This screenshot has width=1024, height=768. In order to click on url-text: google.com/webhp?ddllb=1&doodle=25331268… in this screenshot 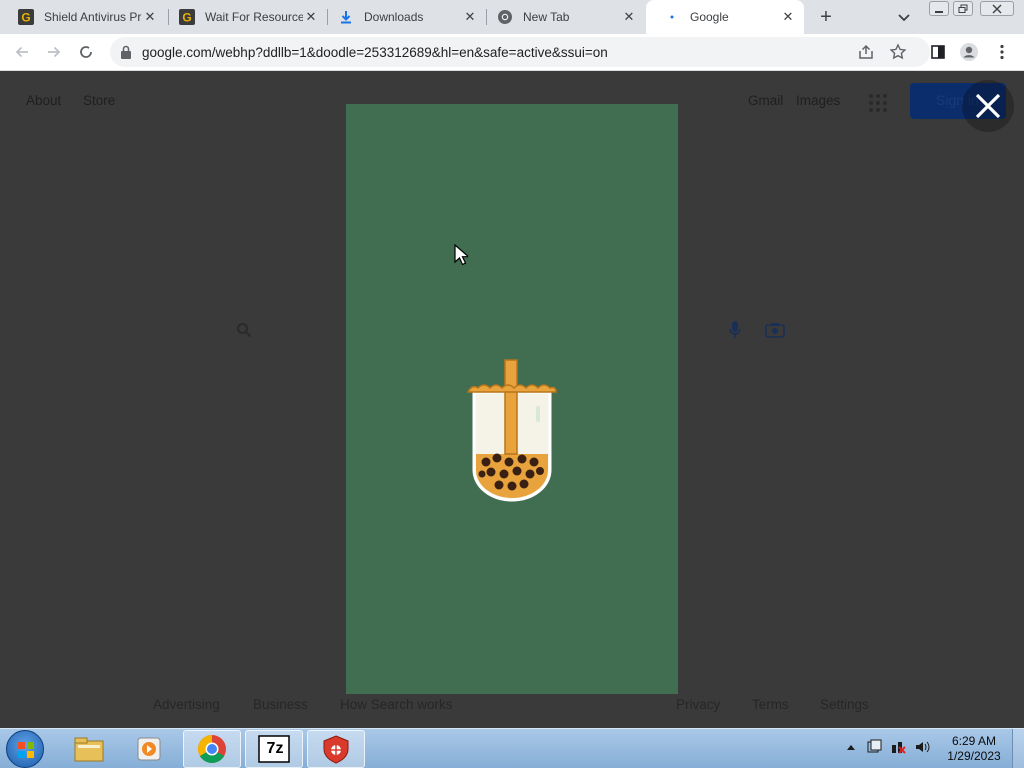, I will do `click(375, 52)`.